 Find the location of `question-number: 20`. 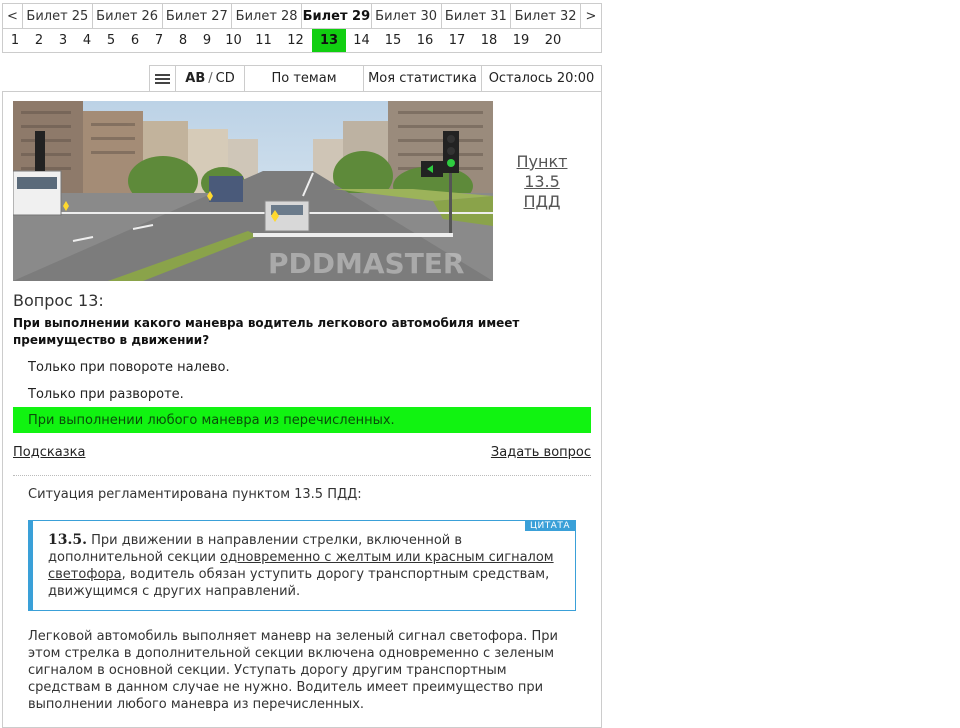

question-number: 20 is located at coordinates (553, 40).